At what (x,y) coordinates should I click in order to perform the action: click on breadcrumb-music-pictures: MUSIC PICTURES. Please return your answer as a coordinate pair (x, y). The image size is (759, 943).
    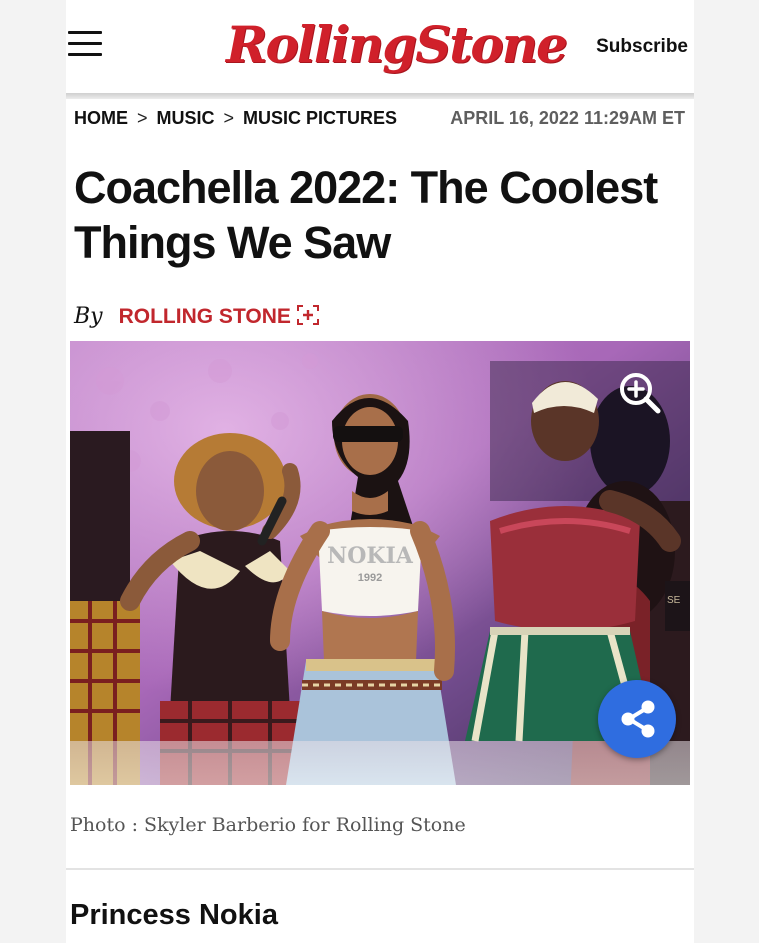
    Looking at the image, I should click on (320, 118).